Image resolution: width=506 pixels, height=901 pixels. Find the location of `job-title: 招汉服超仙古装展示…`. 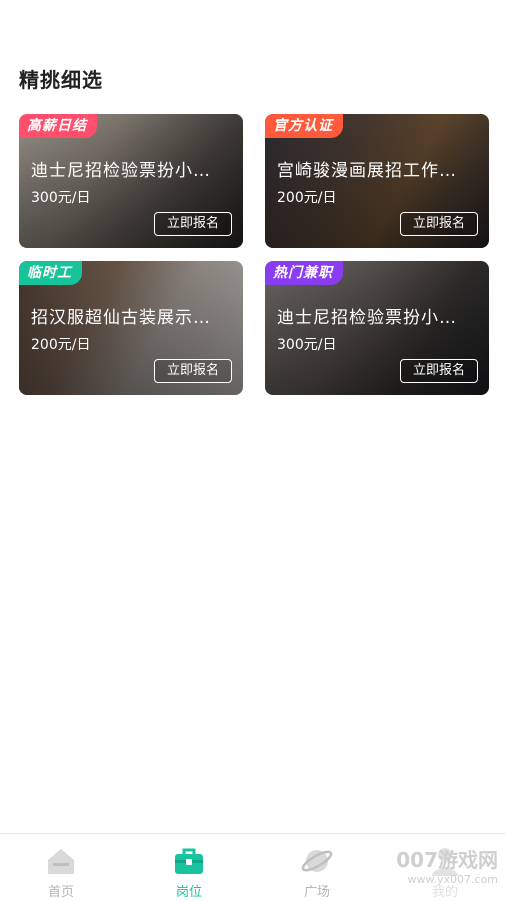

job-title: 招汉服超仙古装展示… is located at coordinates (121, 318).